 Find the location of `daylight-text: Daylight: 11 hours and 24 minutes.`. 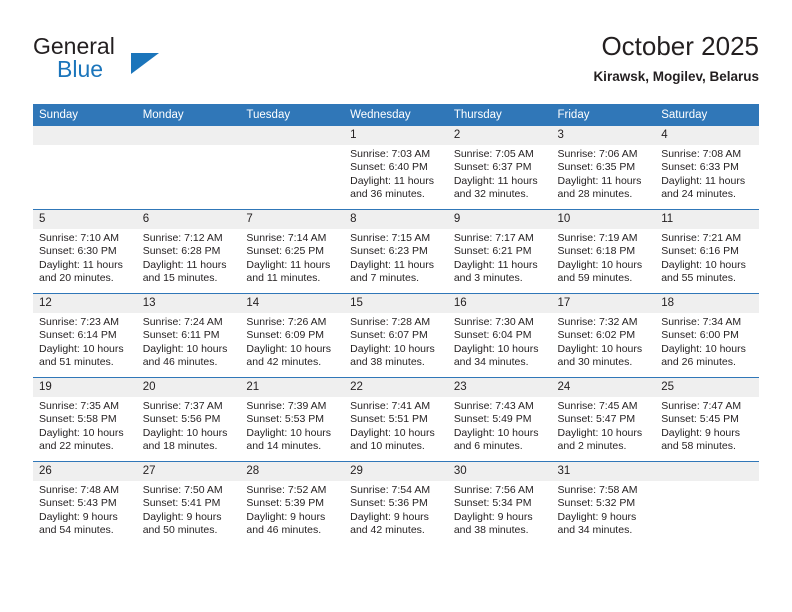

daylight-text: Daylight: 11 hours and 24 minutes. is located at coordinates (703, 187).